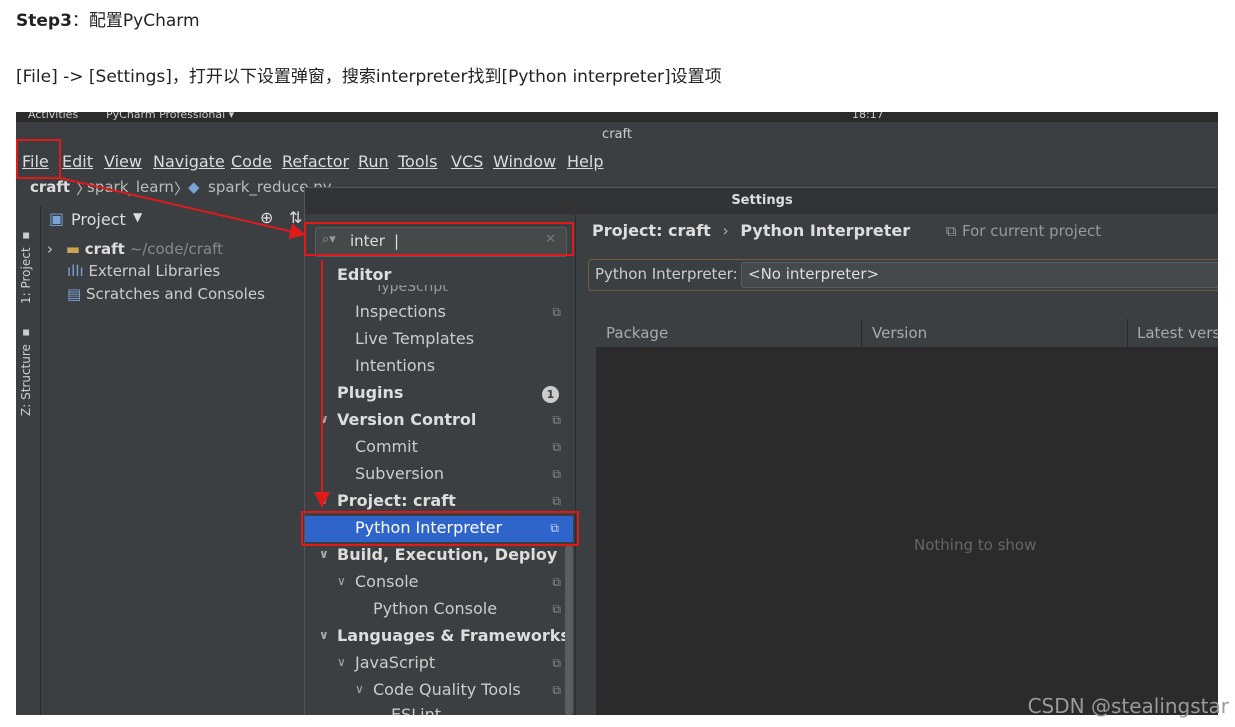 This screenshot has height=727, width=1235. Describe the element at coordinates (440, 421) in the screenshot. I see `nav-item-version-control: ∨ Version Control ⧉` at that location.